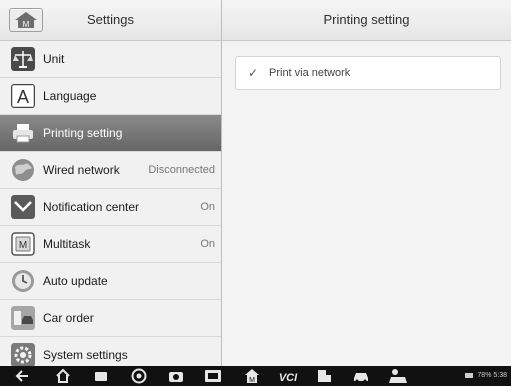 This screenshot has width=511, height=386. Describe the element at coordinates (110, 96) in the screenshot. I see `sidebar-item-language: A Language` at that location.